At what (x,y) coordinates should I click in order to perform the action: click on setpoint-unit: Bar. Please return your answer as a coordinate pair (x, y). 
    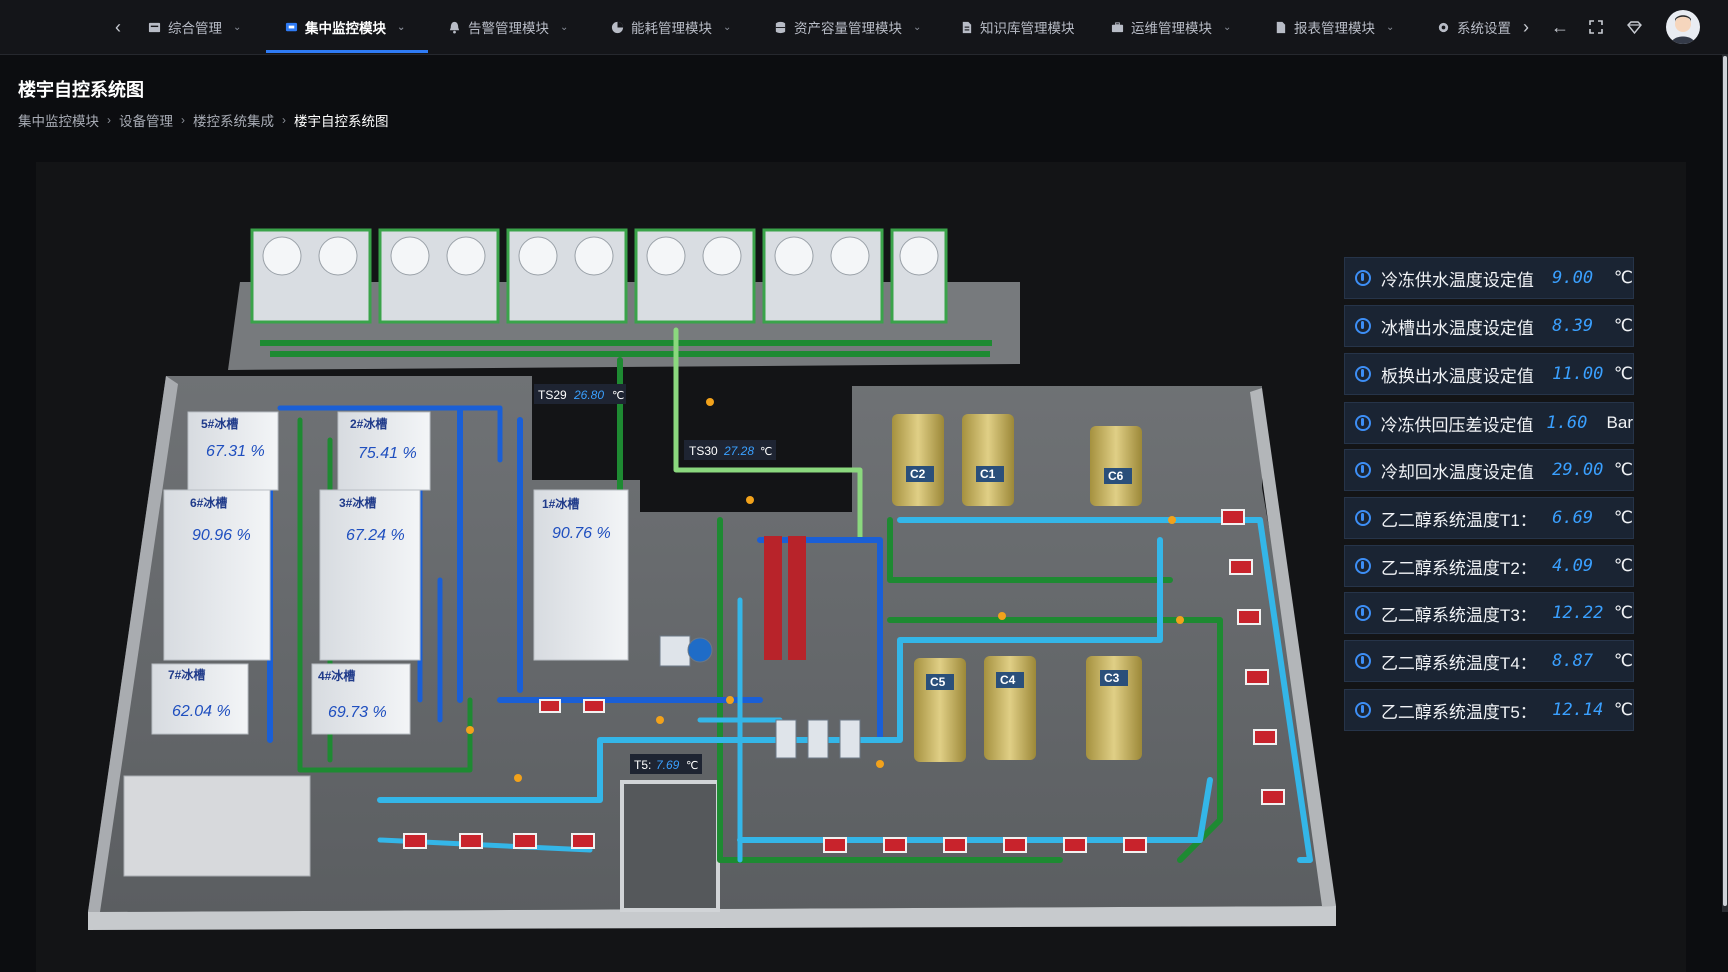
    Looking at the image, I should click on (1619, 422).